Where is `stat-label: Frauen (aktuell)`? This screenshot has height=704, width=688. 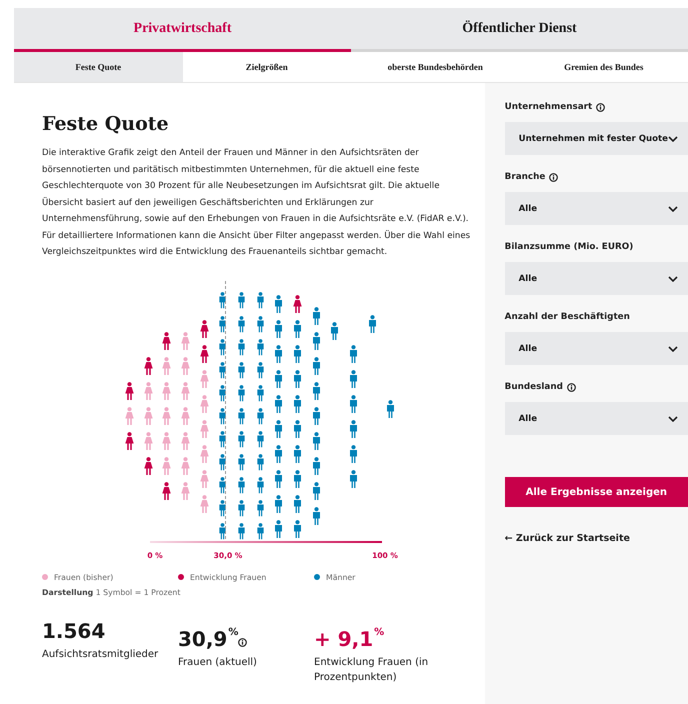
stat-label: Frauen (aktuell) is located at coordinates (218, 663).